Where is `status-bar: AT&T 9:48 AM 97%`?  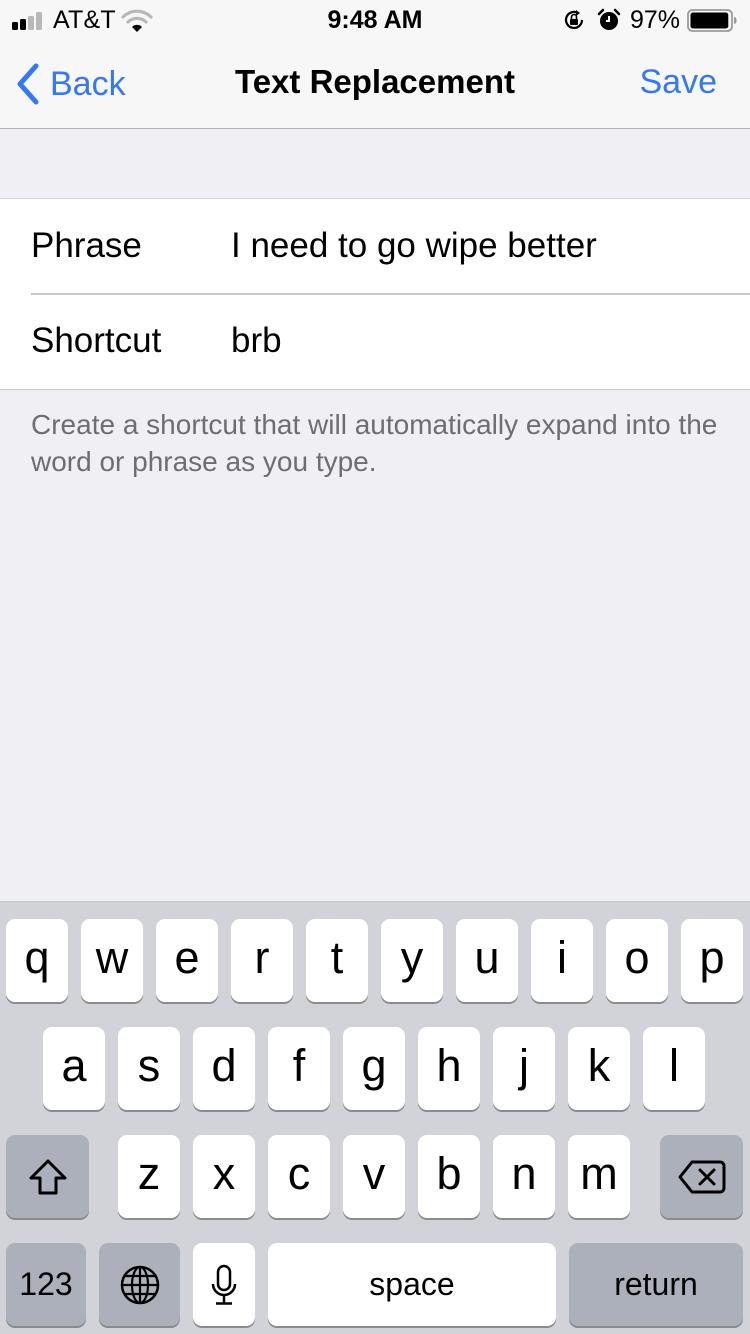
status-bar: AT&T 9:48 AM 97% is located at coordinates (375, 20).